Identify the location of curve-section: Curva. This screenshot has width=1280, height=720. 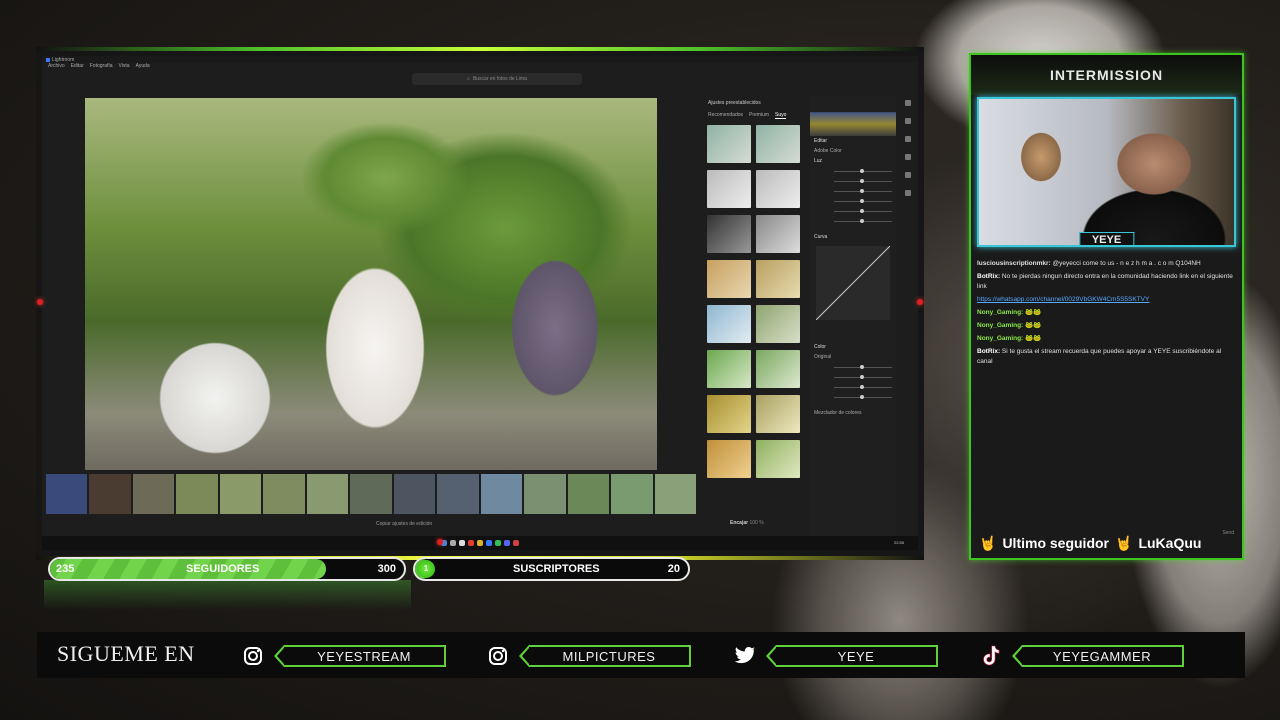
(853, 237).